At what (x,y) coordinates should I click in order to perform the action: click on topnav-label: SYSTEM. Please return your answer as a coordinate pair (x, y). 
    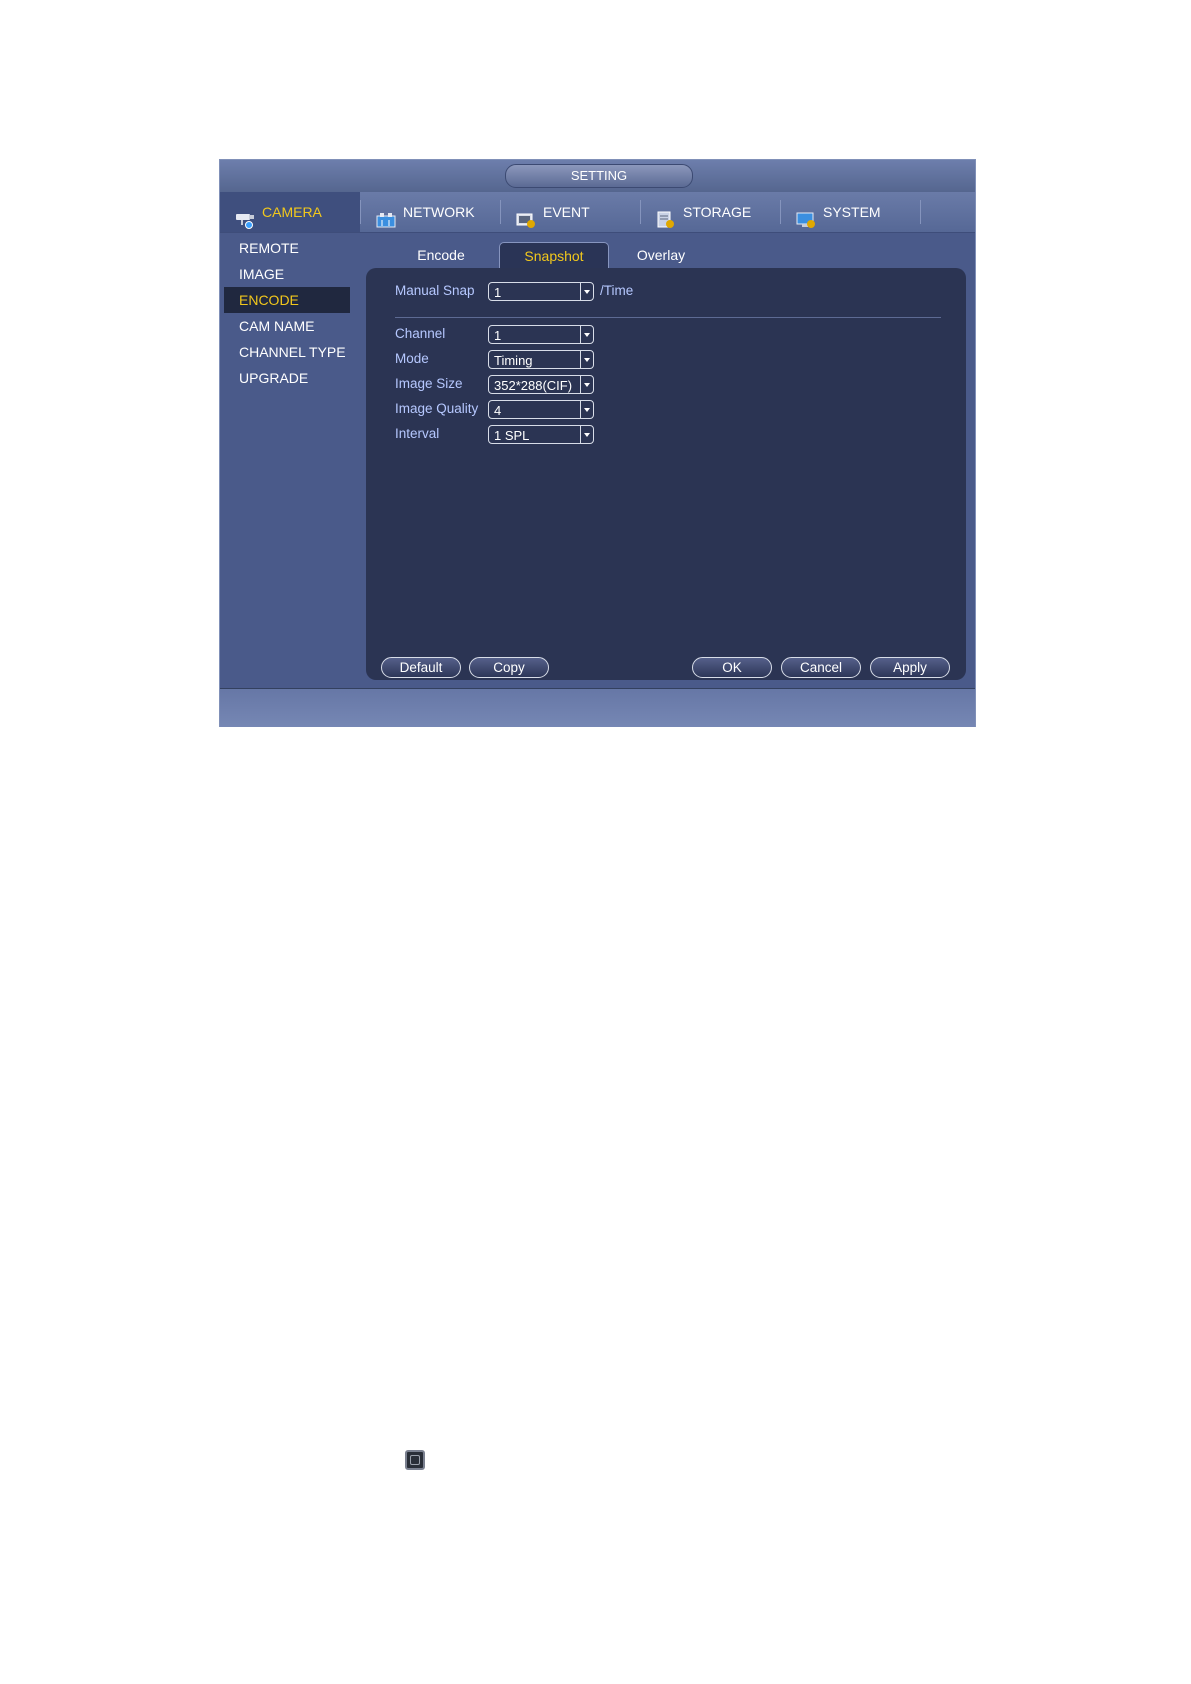
    Looking at the image, I should click on (852, 212).